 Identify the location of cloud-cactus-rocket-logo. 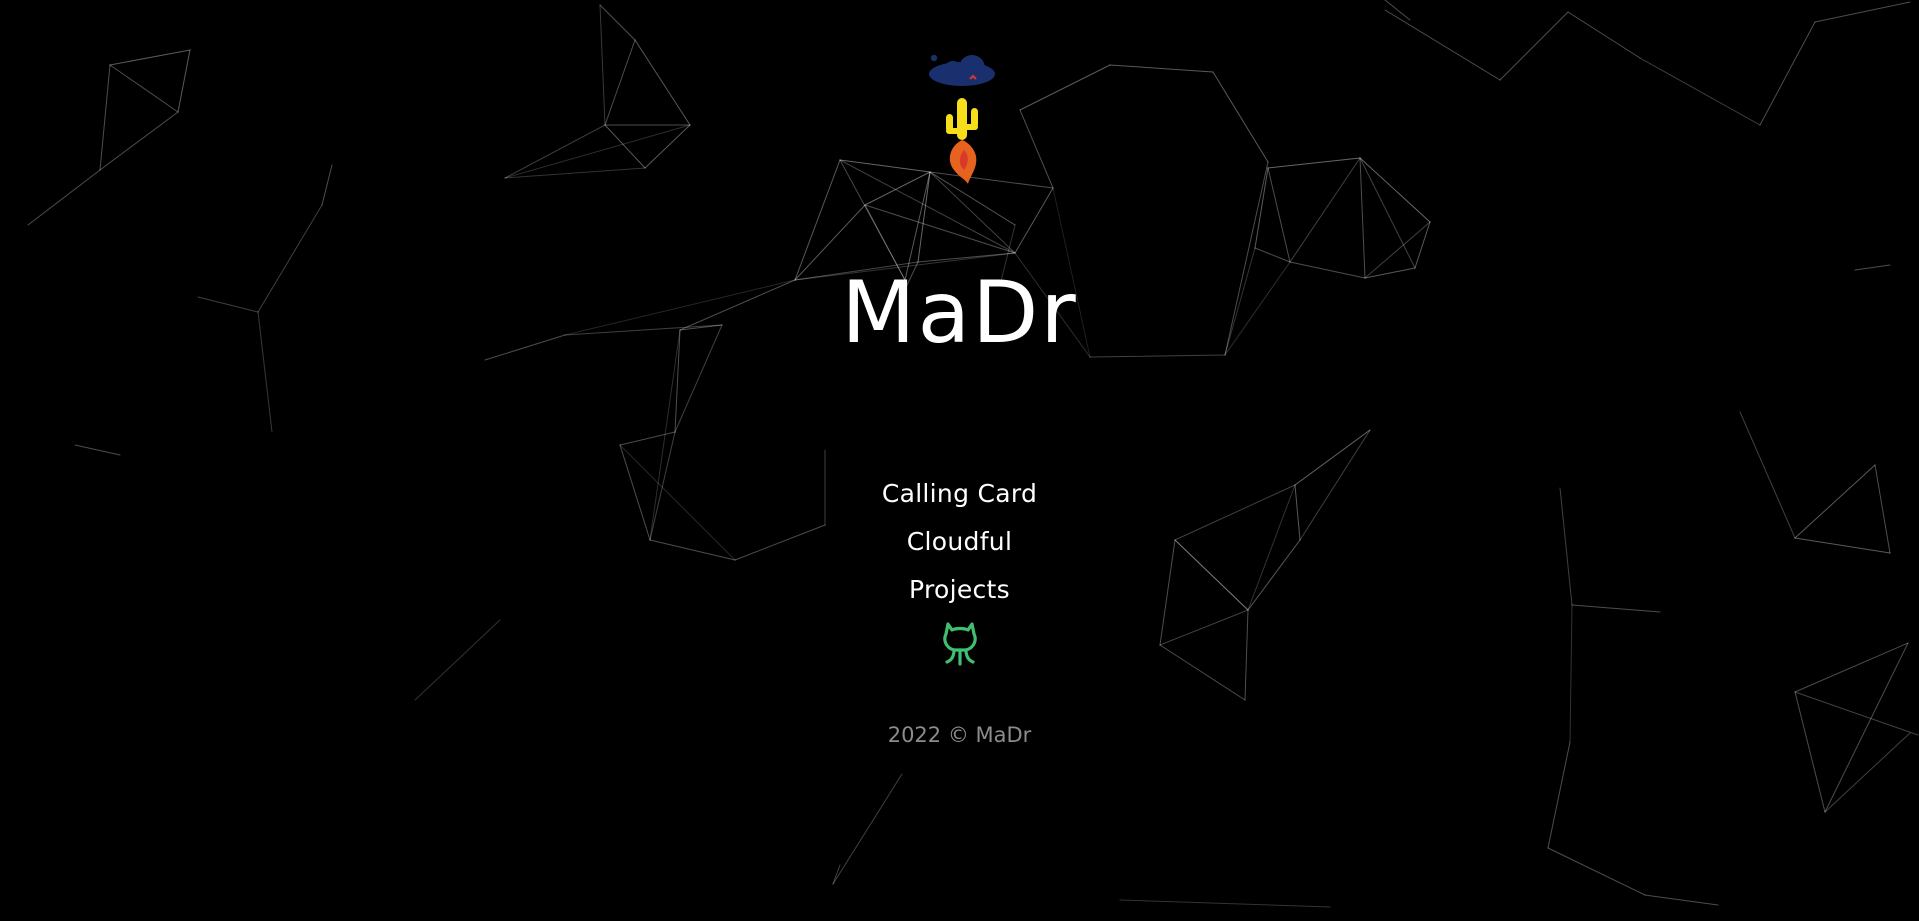
(962, 119).